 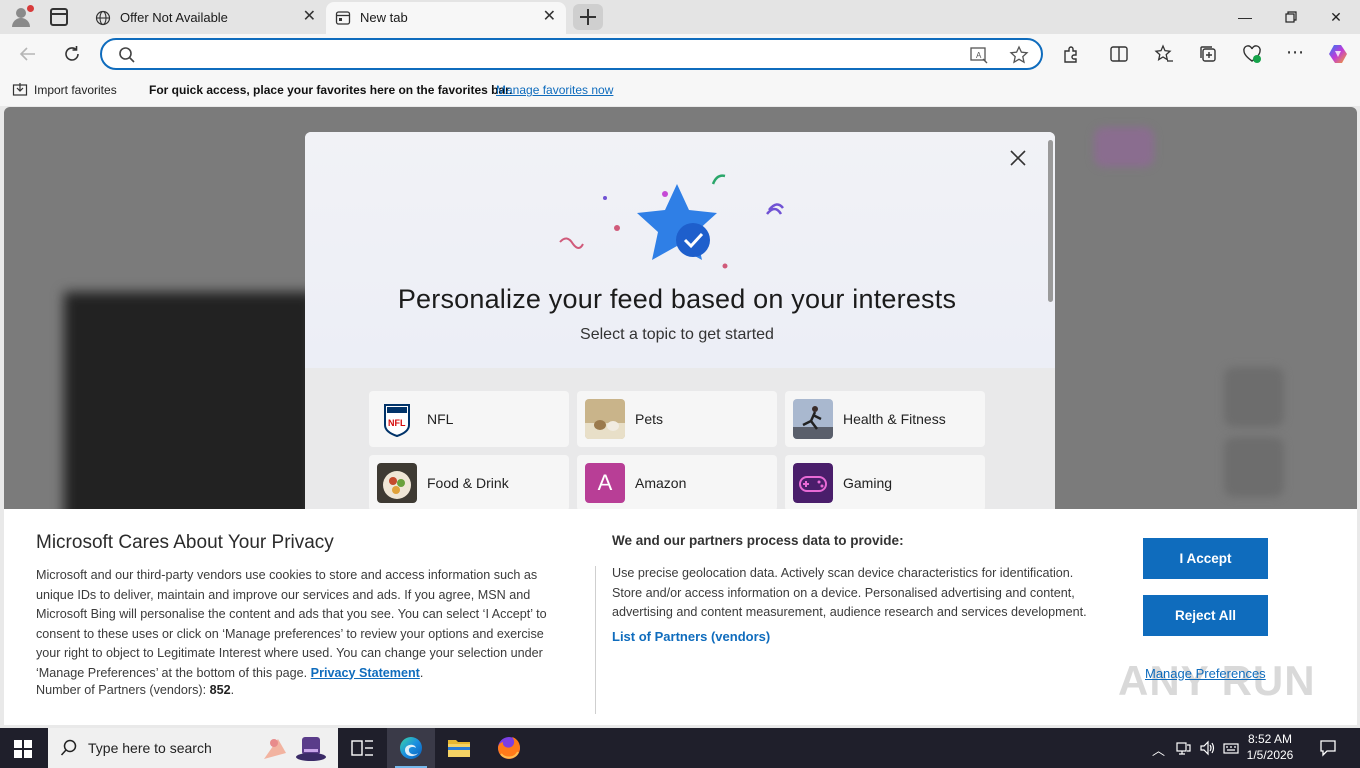 I want to click on immersive-reader-icon: A, so click(x=979, y=55).